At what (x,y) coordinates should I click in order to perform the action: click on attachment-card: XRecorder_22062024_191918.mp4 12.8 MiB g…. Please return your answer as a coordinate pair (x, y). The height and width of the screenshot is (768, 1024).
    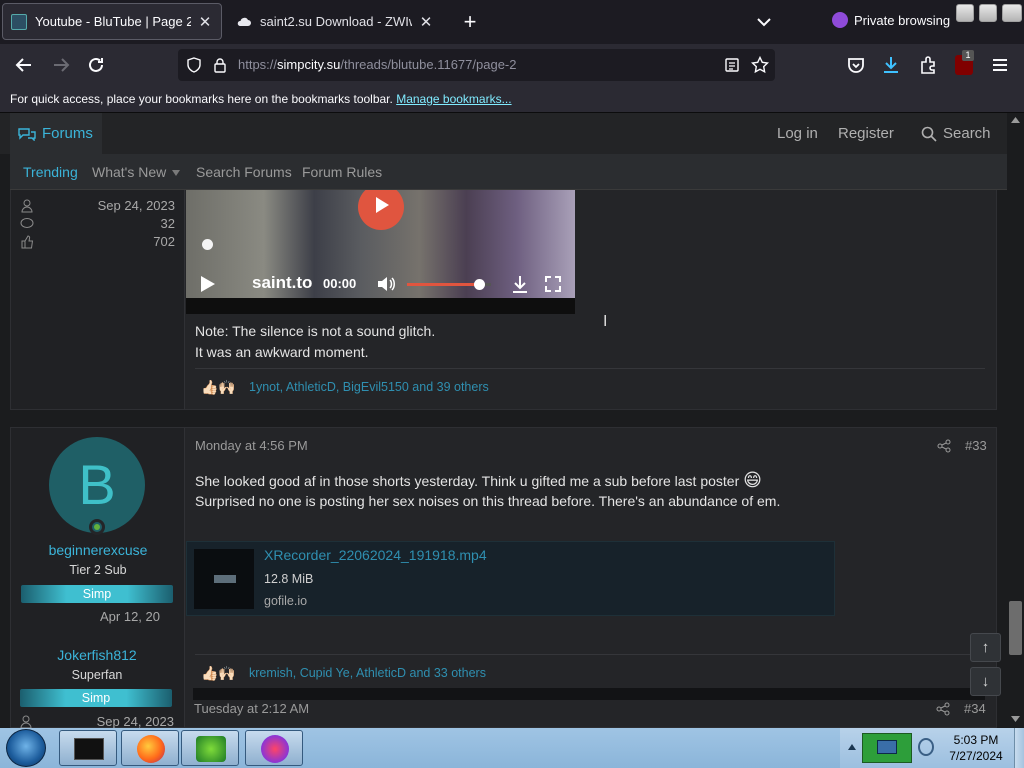
    Looking at the image, I should click on (510, 578).